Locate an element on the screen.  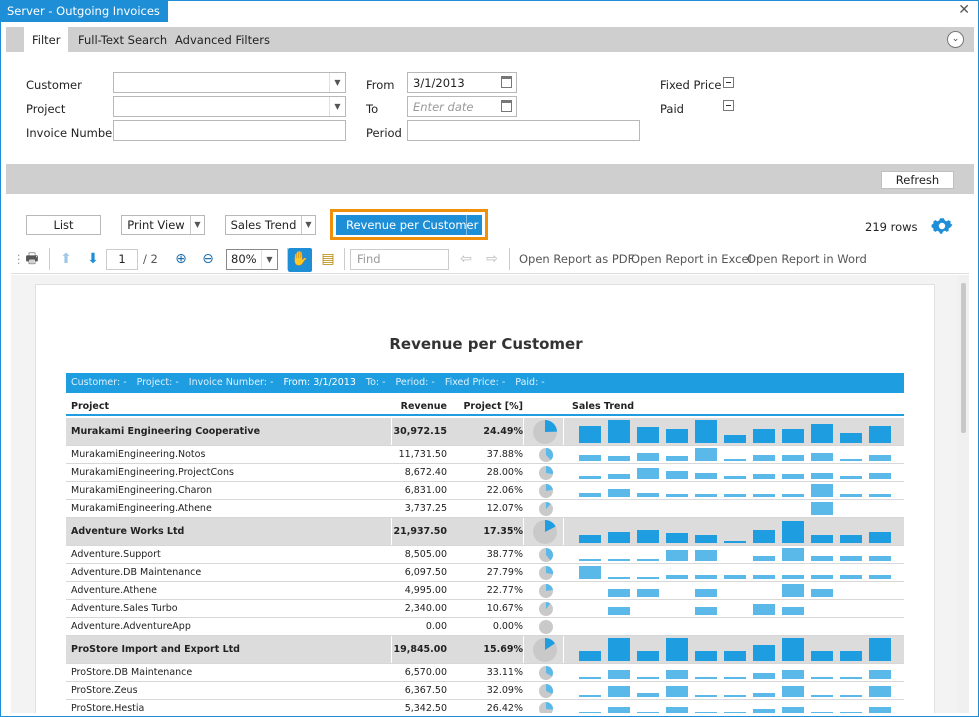
project-name: ProStore Import and Export Ltd is located at coordinates (155, 649).